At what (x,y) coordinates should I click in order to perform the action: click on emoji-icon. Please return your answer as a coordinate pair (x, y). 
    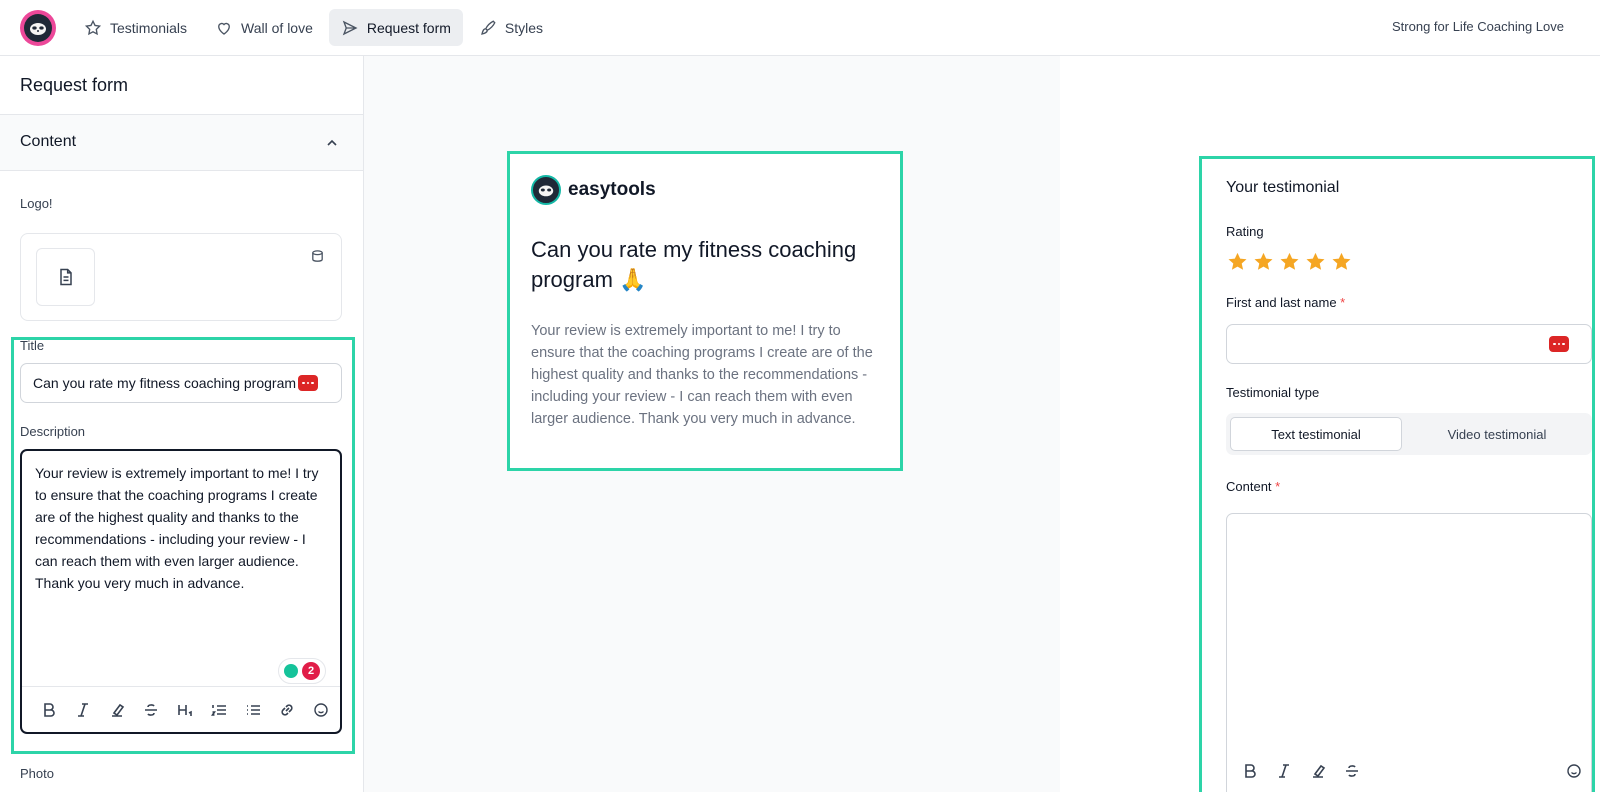
    Looking at the image, I should click on (1574, 771).